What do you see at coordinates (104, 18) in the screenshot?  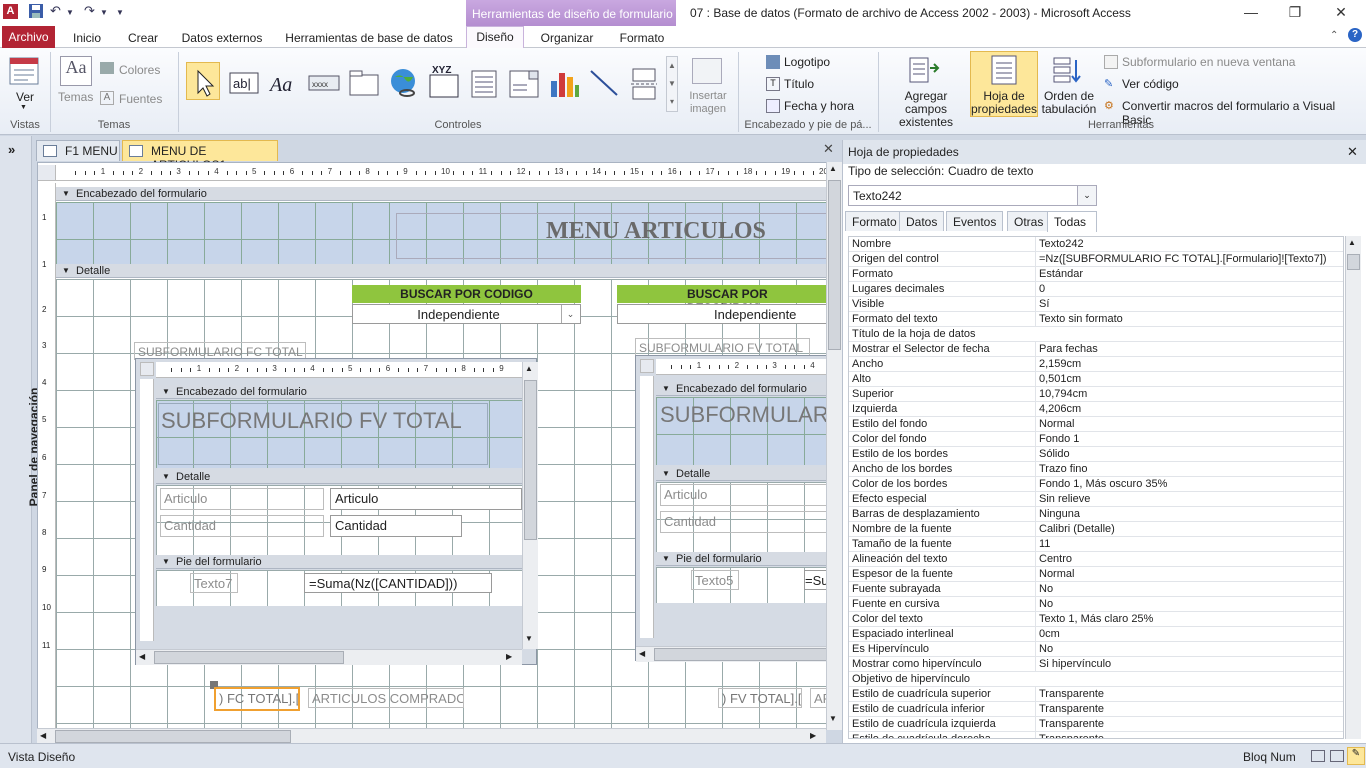 I see `redo-dropdown-icon: ▼` at bounding box center [104, 18].